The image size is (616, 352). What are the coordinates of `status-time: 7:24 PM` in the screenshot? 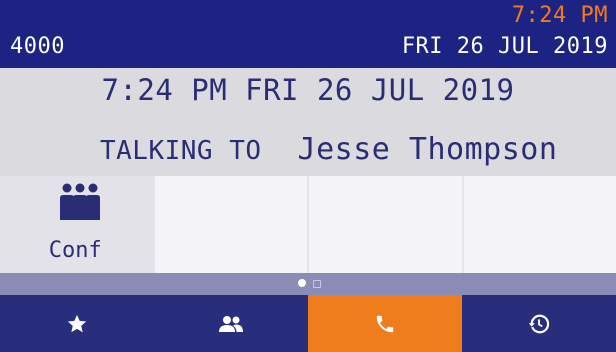 It's located at (559, 15).